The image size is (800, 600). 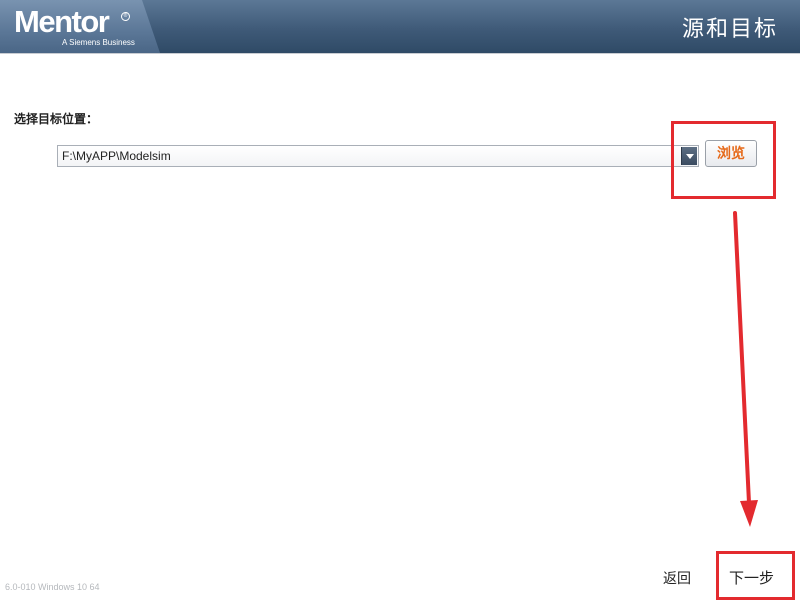 I want to click on destination-path-value: F:\MyAPP\Modelsim, so click(x=116, y=156).